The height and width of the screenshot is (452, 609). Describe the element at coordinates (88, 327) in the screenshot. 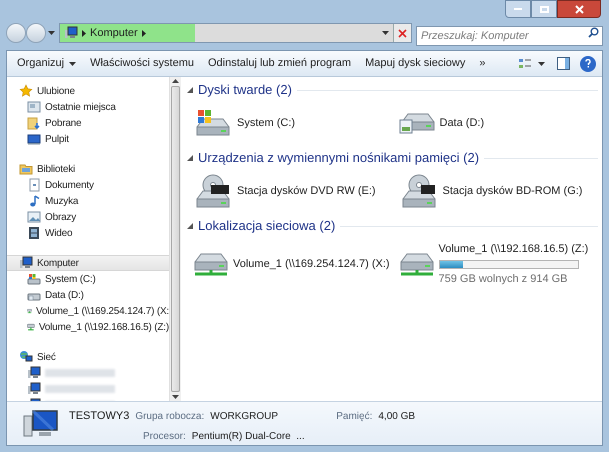

I see `nav-item: Volume_1 (\\192.168.16.5) (Z:)` at that location.